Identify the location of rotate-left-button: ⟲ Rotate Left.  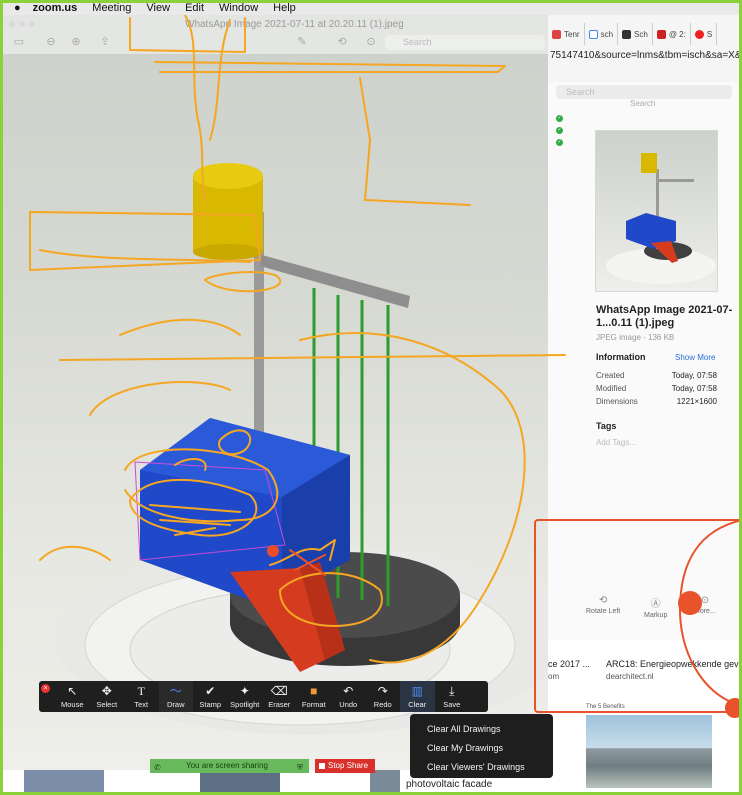
(603, 605).